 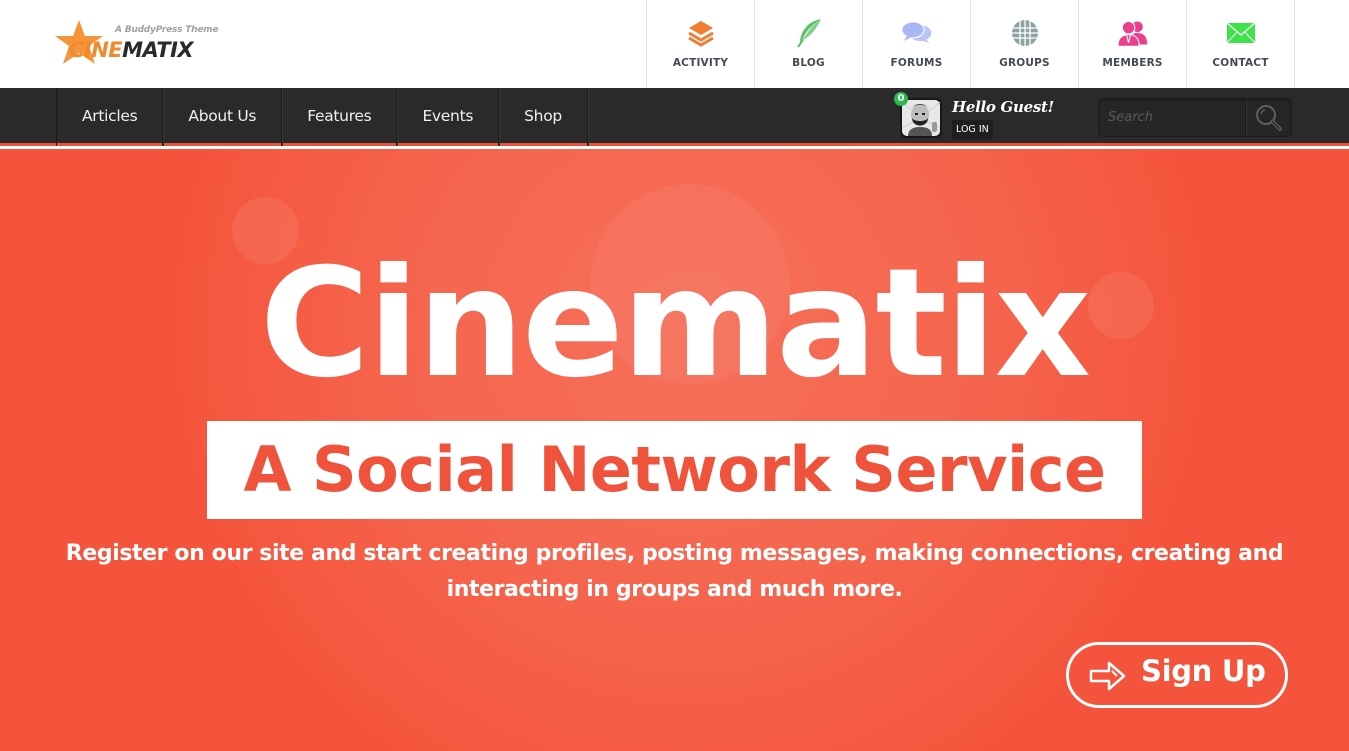 I want to click on site-logo: A BuddyPress Theme CINEMATIX, so click(x=140, y=44).